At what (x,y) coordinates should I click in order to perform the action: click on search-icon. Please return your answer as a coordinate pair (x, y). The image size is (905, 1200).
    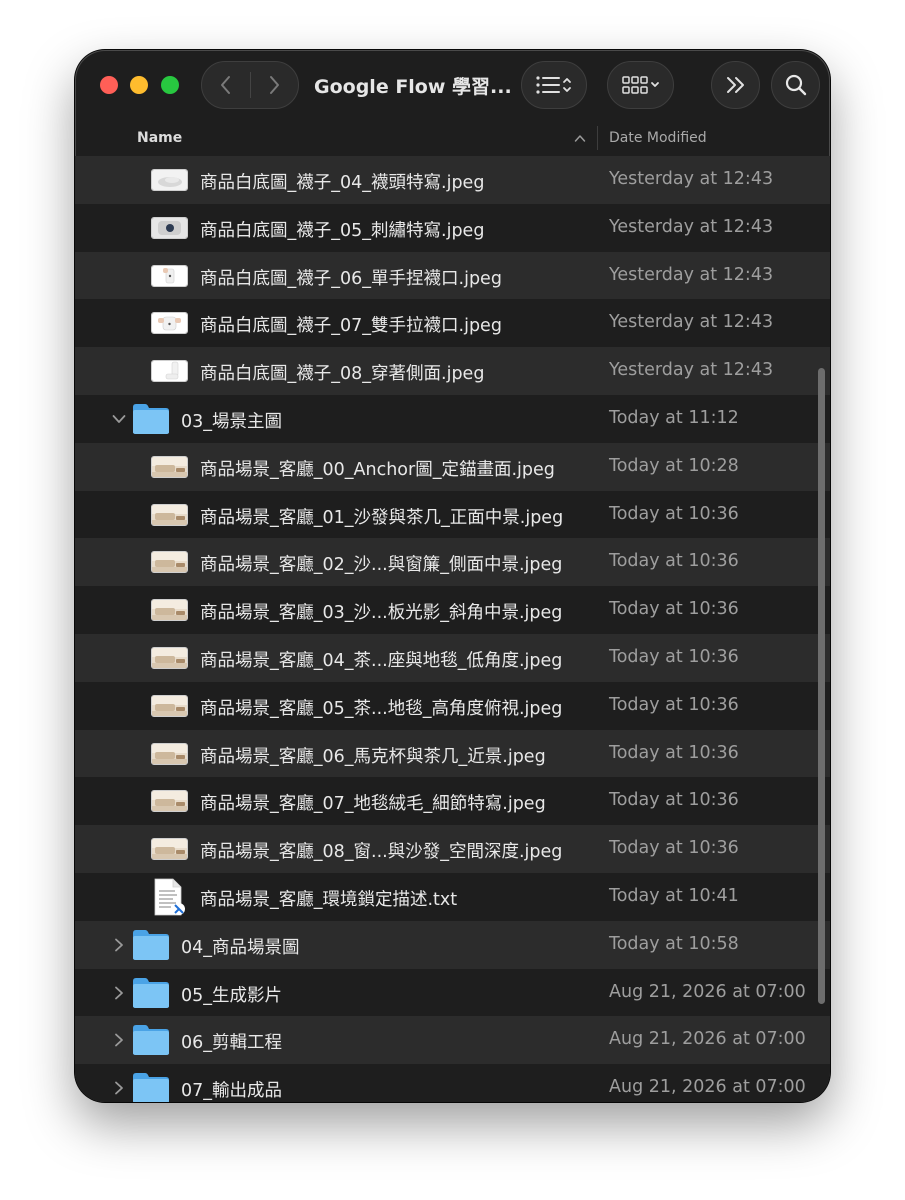
    Looking at the image, I should click on (795, 85).